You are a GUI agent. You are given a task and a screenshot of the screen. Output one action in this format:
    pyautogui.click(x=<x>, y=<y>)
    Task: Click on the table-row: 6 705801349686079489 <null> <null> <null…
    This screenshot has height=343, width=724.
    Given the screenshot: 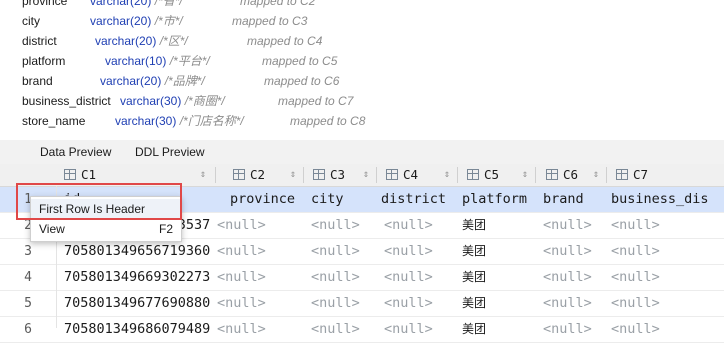 What is the action you would take?
    pyautogui.click(x=362, y=330)
    